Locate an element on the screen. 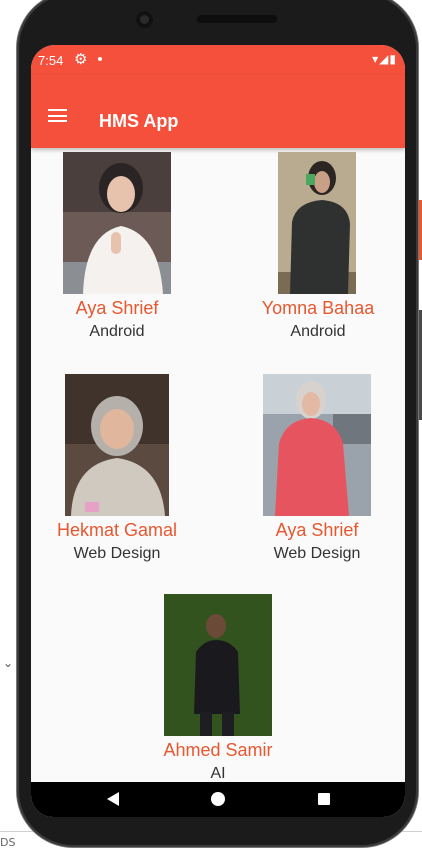 Image resolution: width=422 pixels, height=849 pixels. camera-icon is located at coordinates (144, 19).